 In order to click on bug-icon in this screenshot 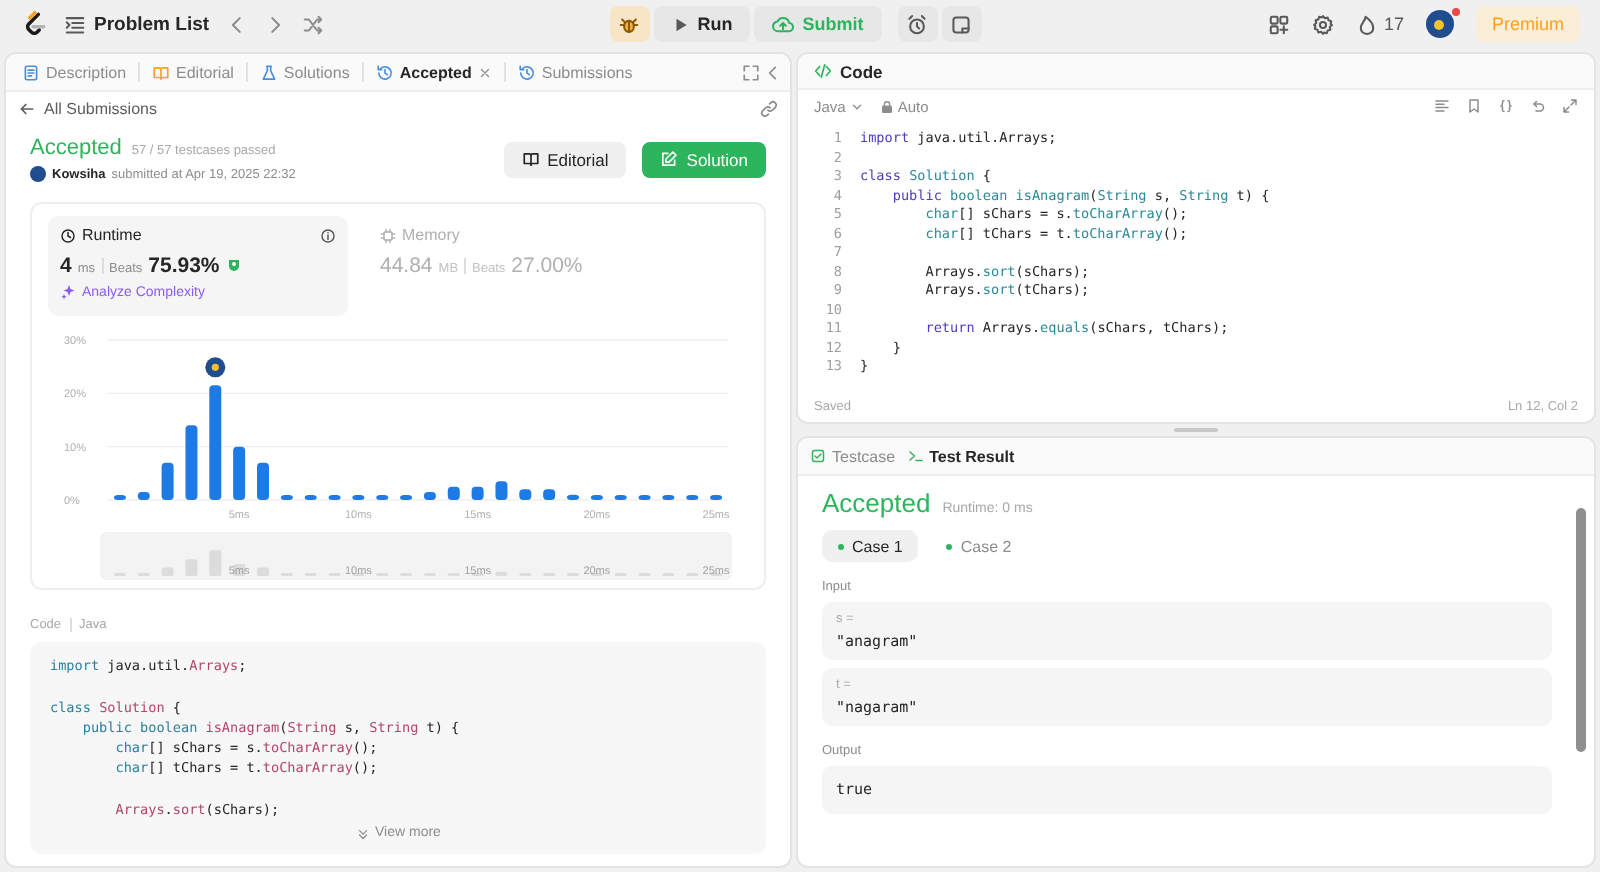, I will do `click(629, 24)`.